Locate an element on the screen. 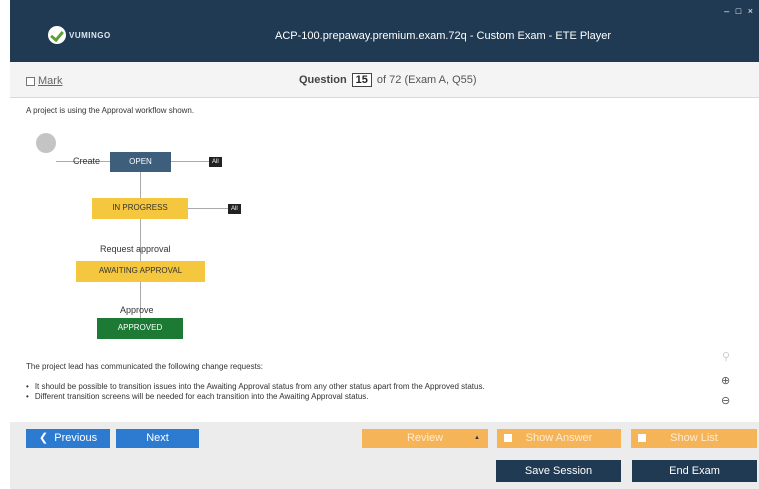 The image size is (759, 489). chevron-left-icon: ❮ is located at coordinates (43, 438).